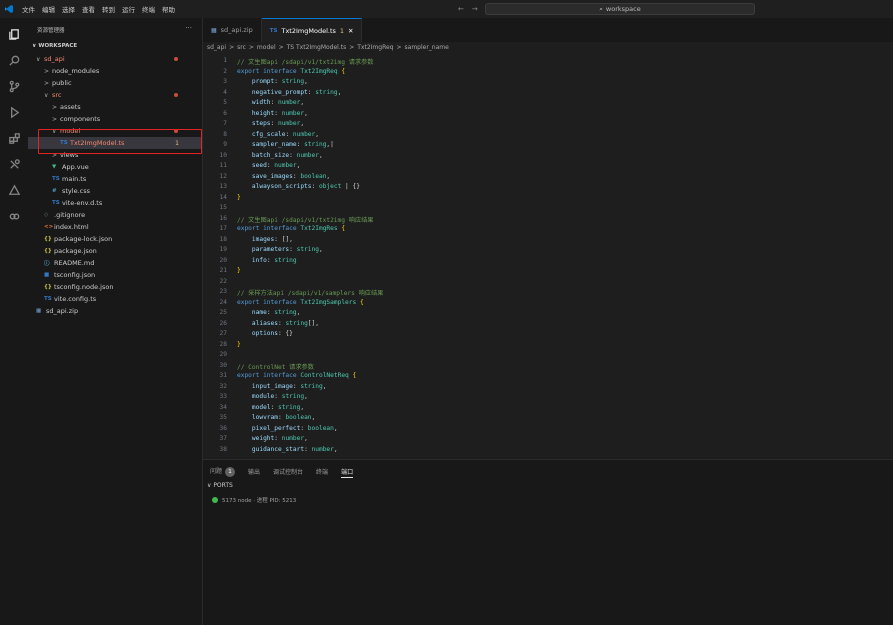 Image resolution: width=893 pixels, height=625 pixels. Describe the element at coordinates (68, 9) in the screenshot. I see `menu-item: 选择` at that location.